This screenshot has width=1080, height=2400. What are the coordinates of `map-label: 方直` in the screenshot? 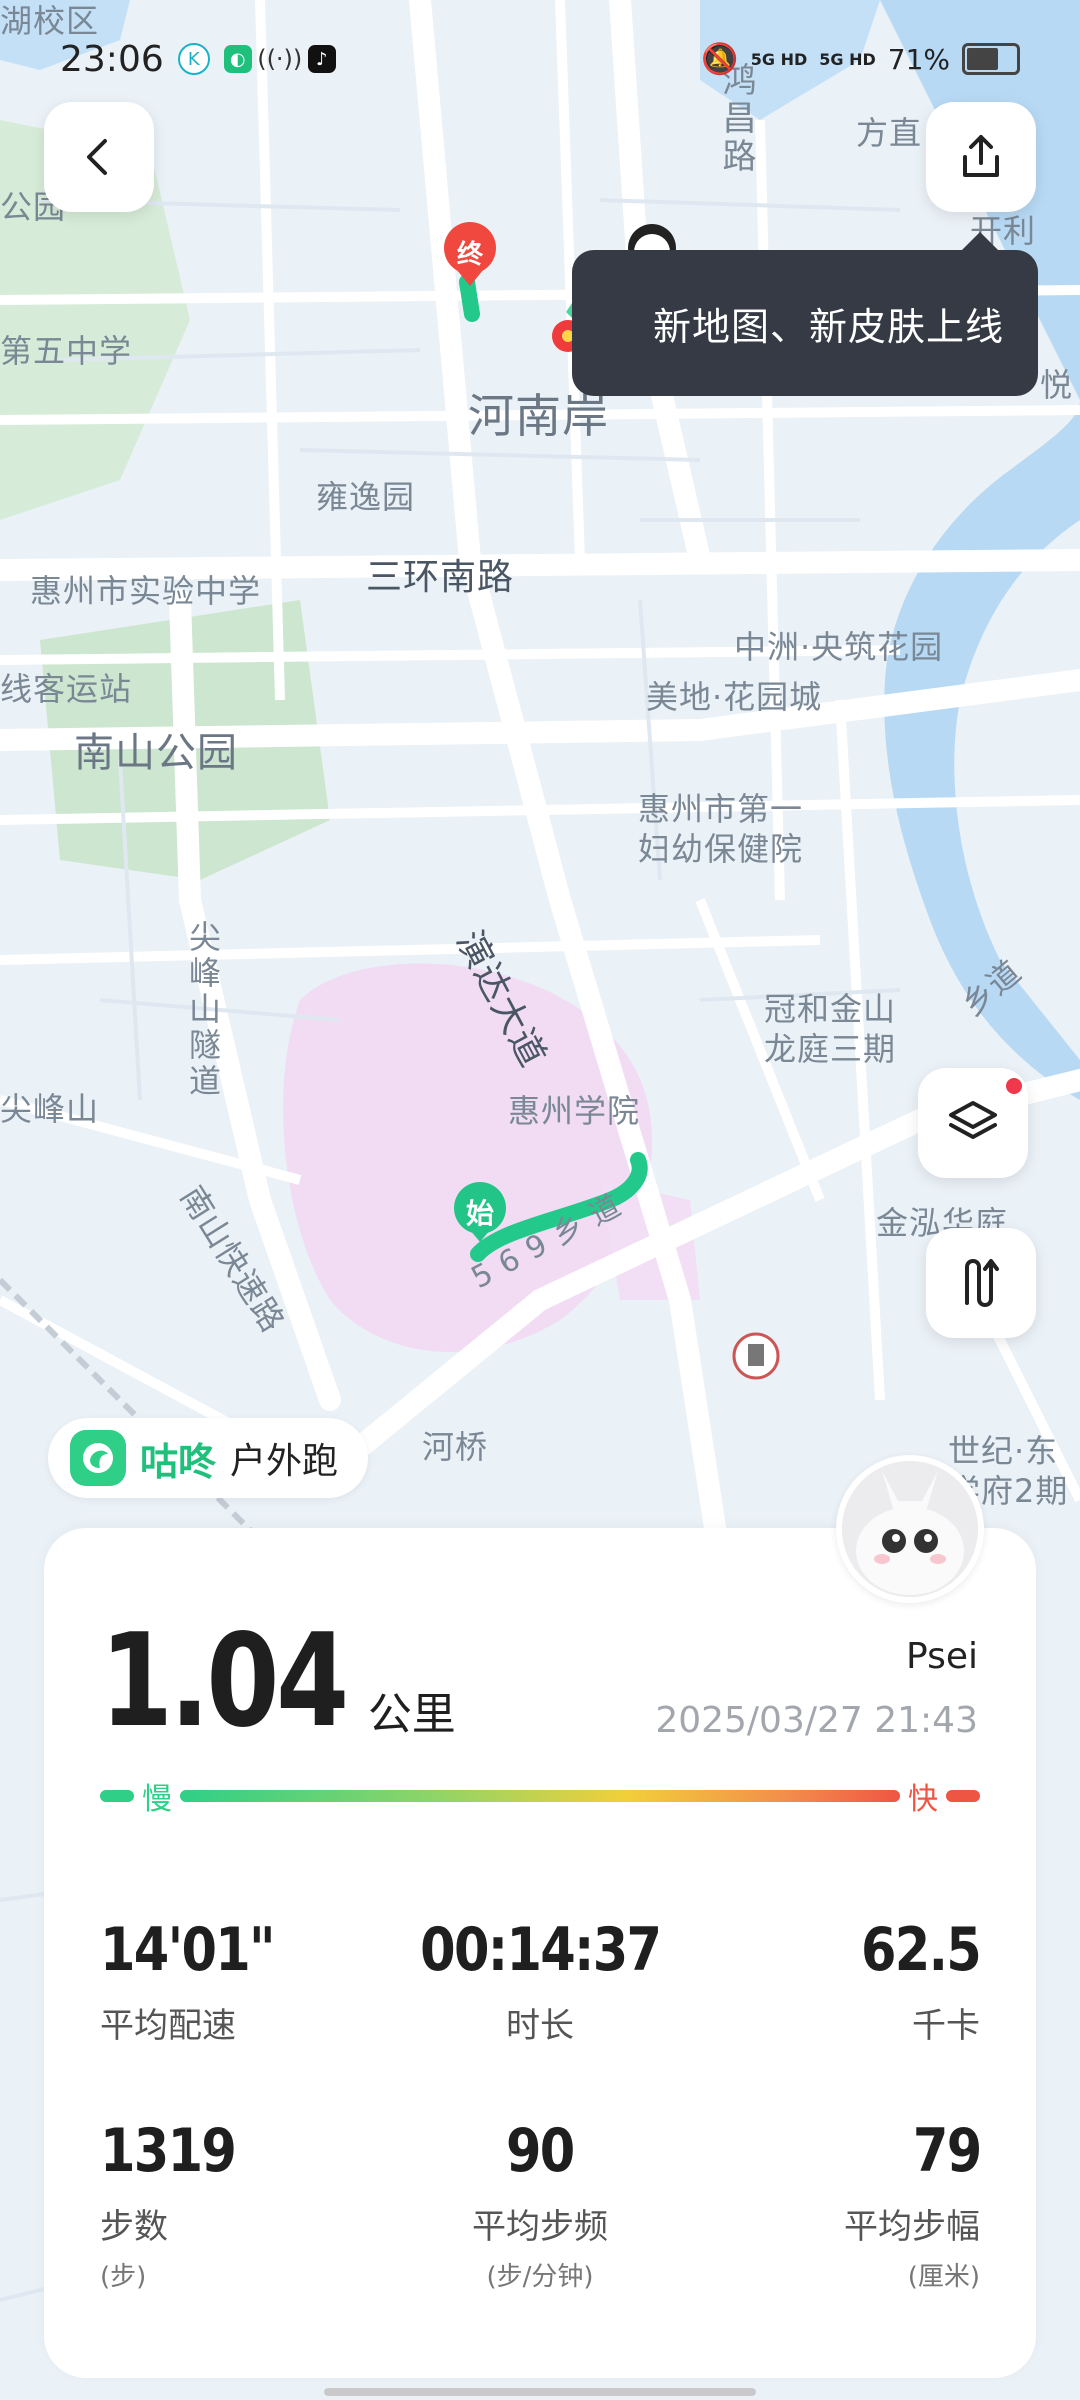 It's located at (889, 133).